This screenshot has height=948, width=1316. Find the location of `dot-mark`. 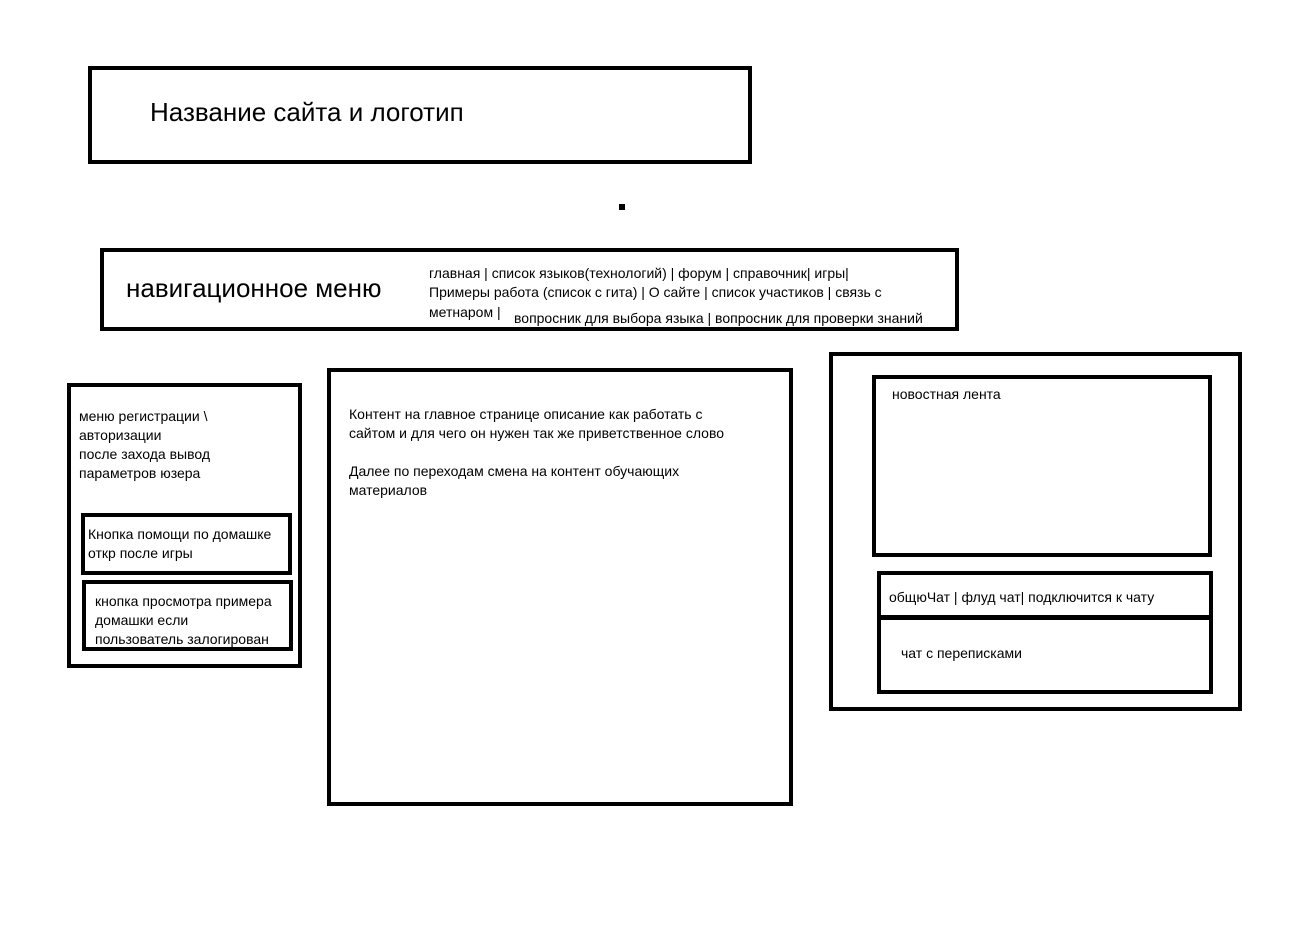

dot-mark is located at coordinates (622, 207).